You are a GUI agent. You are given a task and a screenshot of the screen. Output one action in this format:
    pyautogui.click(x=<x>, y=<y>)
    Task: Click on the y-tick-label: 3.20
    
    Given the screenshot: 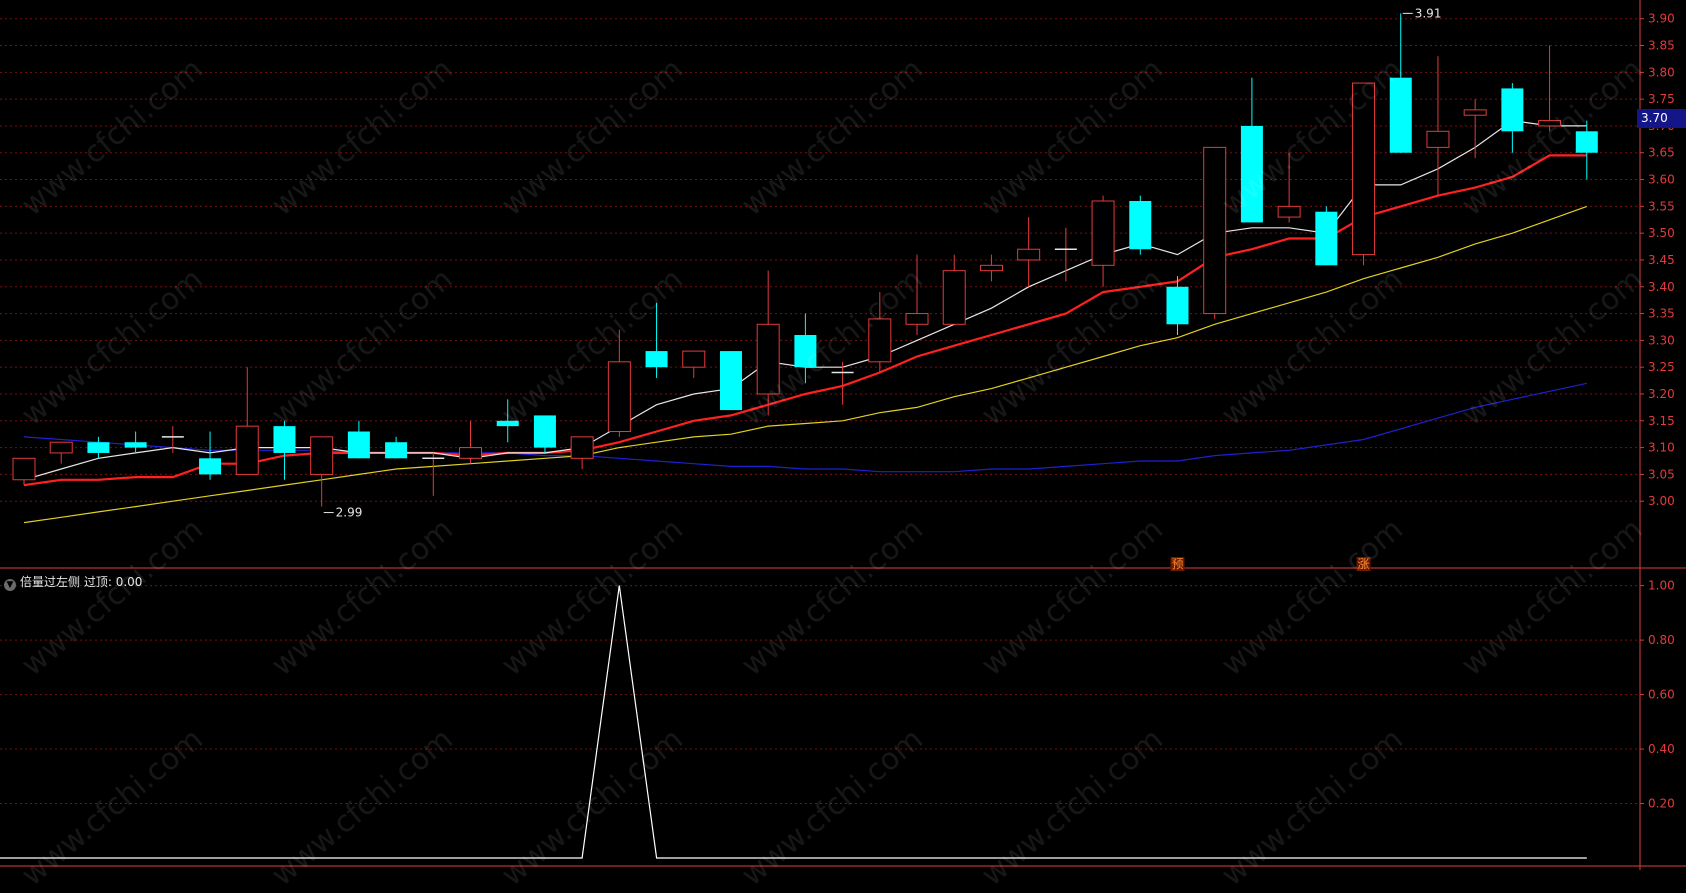 What is the action you would take?
    pyautogui.click(x=1661, y=394)
    